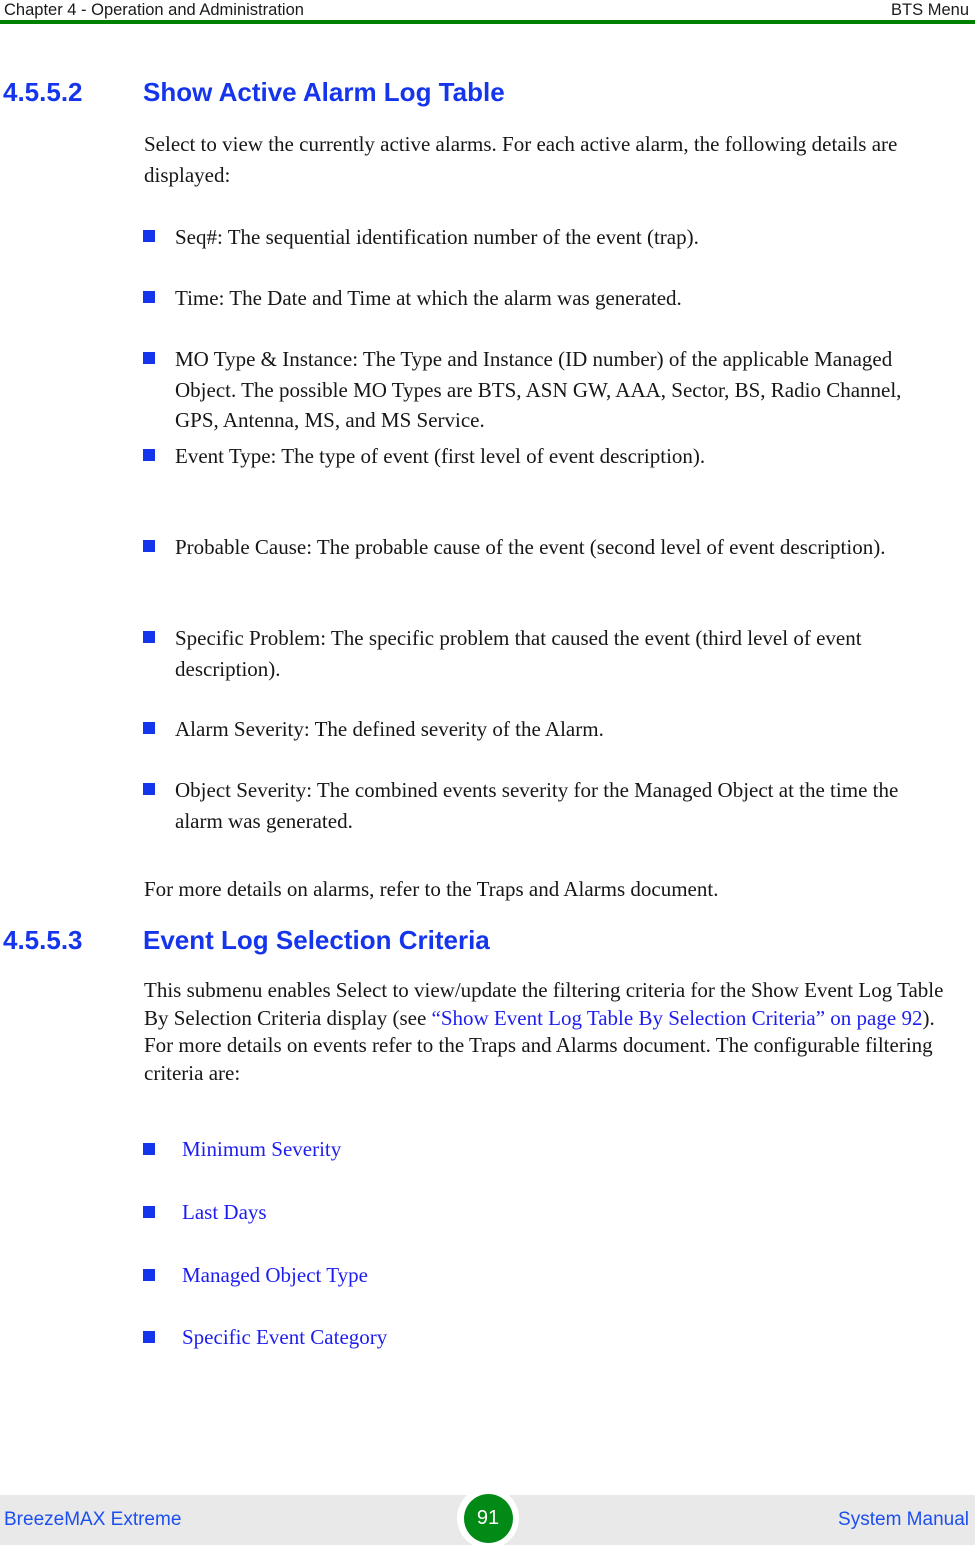 The width and height of the screenshot is (975, 1549). I want to click on page-number-label: 91, so click(488, 1518).